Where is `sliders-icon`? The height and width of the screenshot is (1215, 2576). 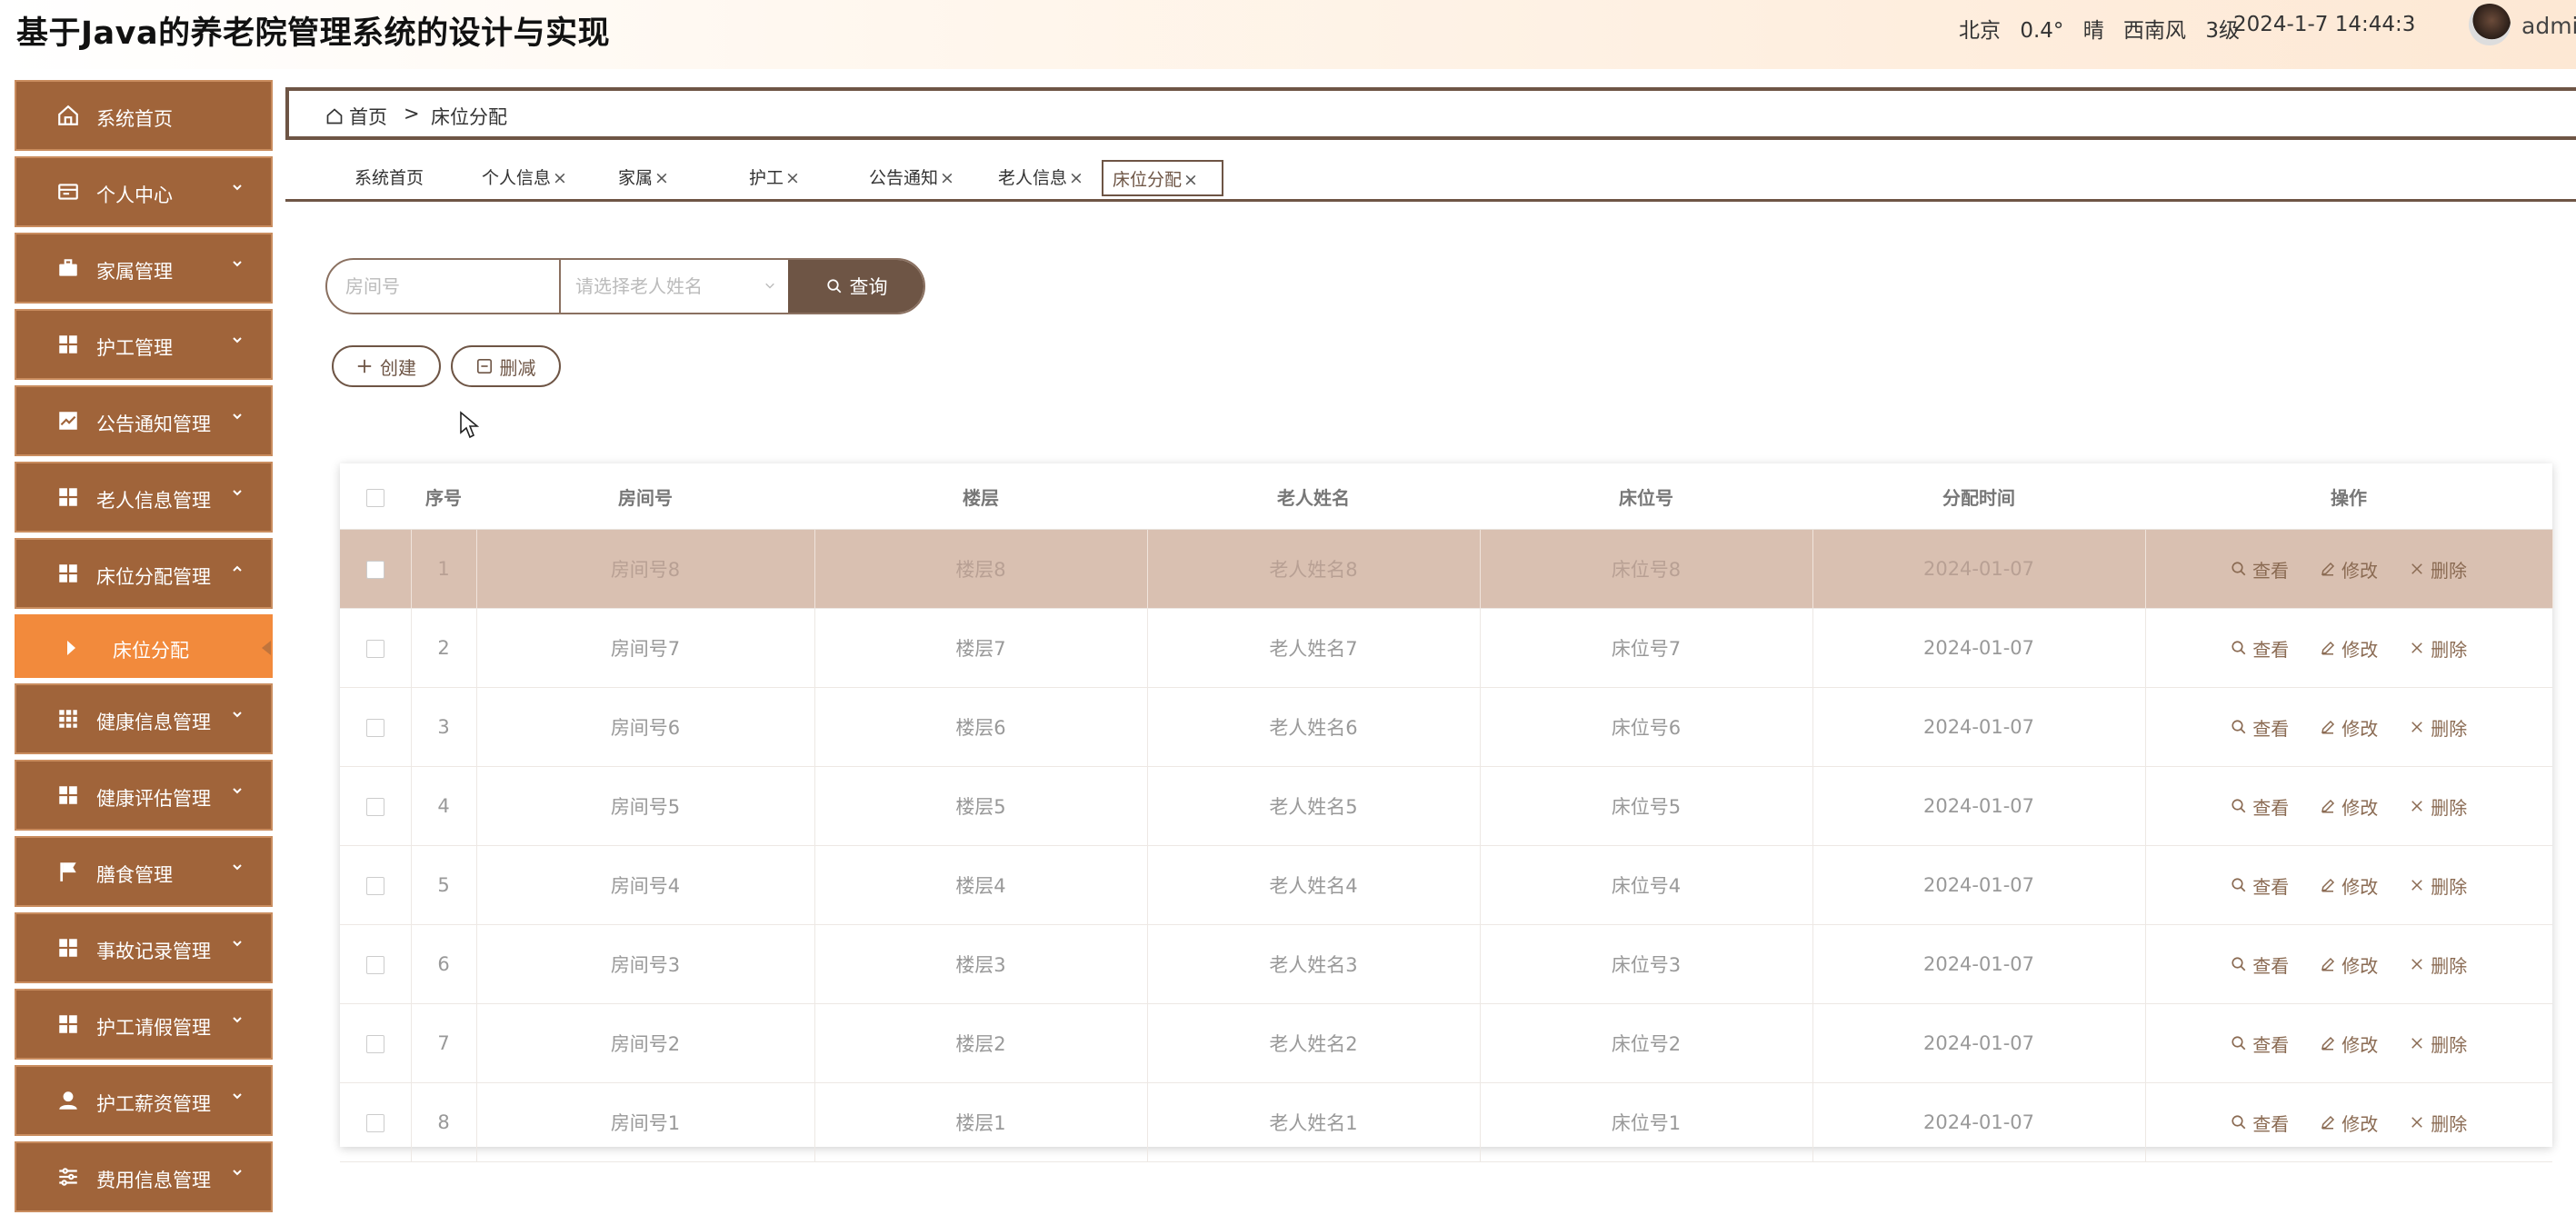
sliders-icon is located at coordinates (68, 1177).